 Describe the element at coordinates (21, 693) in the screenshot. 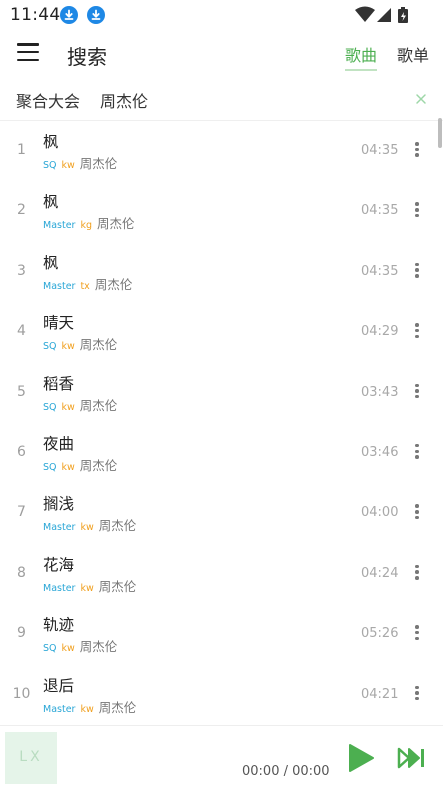

I see `song-index: 10` at that location.